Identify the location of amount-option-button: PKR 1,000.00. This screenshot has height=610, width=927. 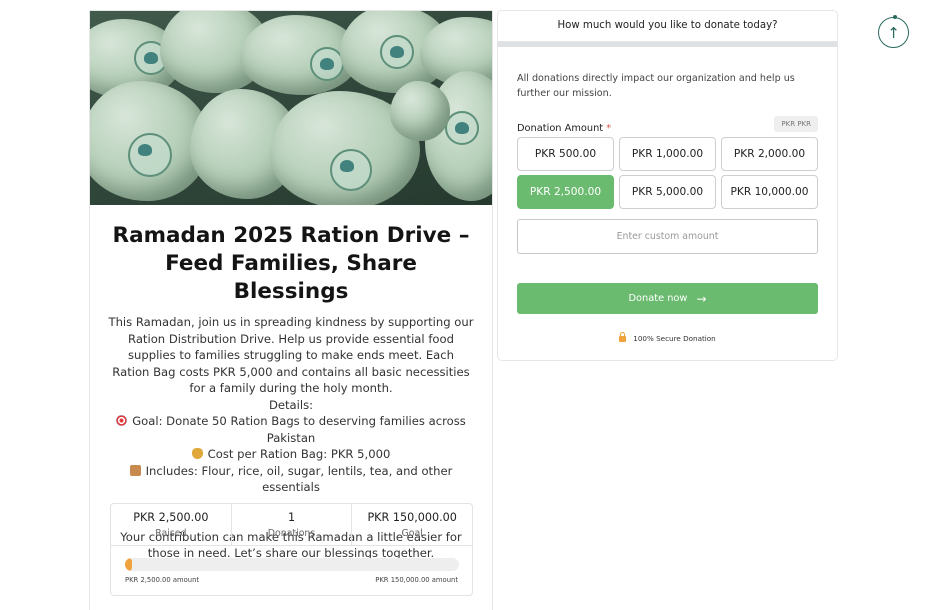
(667, 154).